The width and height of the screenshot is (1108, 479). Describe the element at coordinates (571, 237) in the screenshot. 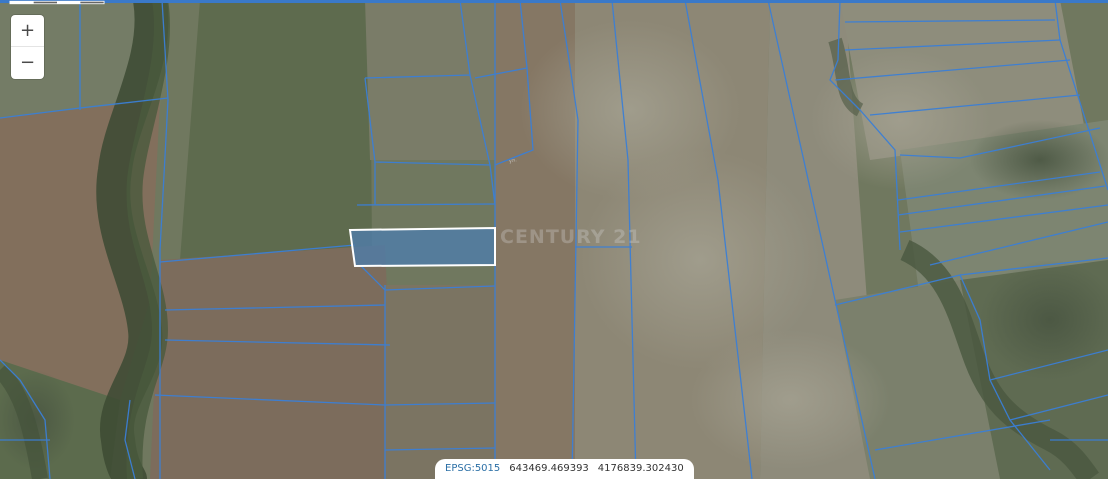

I see `watermark: CENTURY 21` at that location.